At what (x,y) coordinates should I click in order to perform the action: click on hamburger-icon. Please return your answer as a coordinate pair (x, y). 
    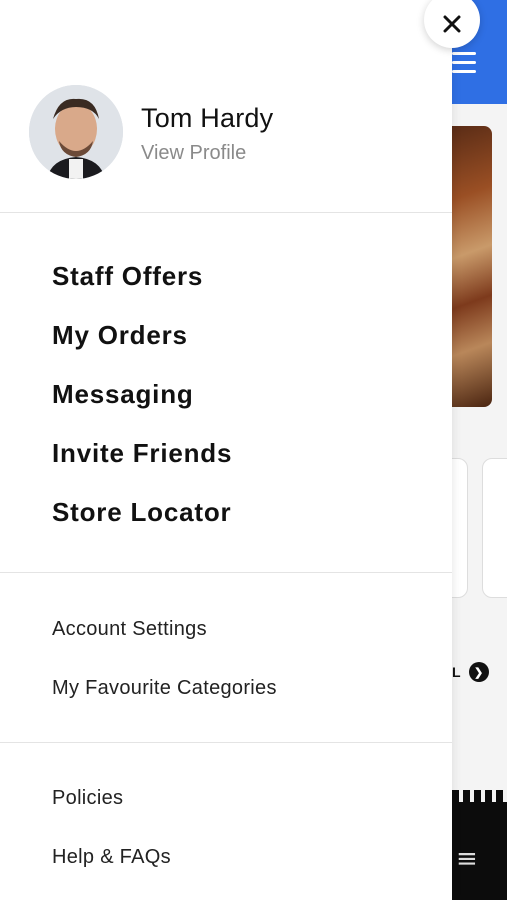
    Looking at the image, I should click on (464, 65).